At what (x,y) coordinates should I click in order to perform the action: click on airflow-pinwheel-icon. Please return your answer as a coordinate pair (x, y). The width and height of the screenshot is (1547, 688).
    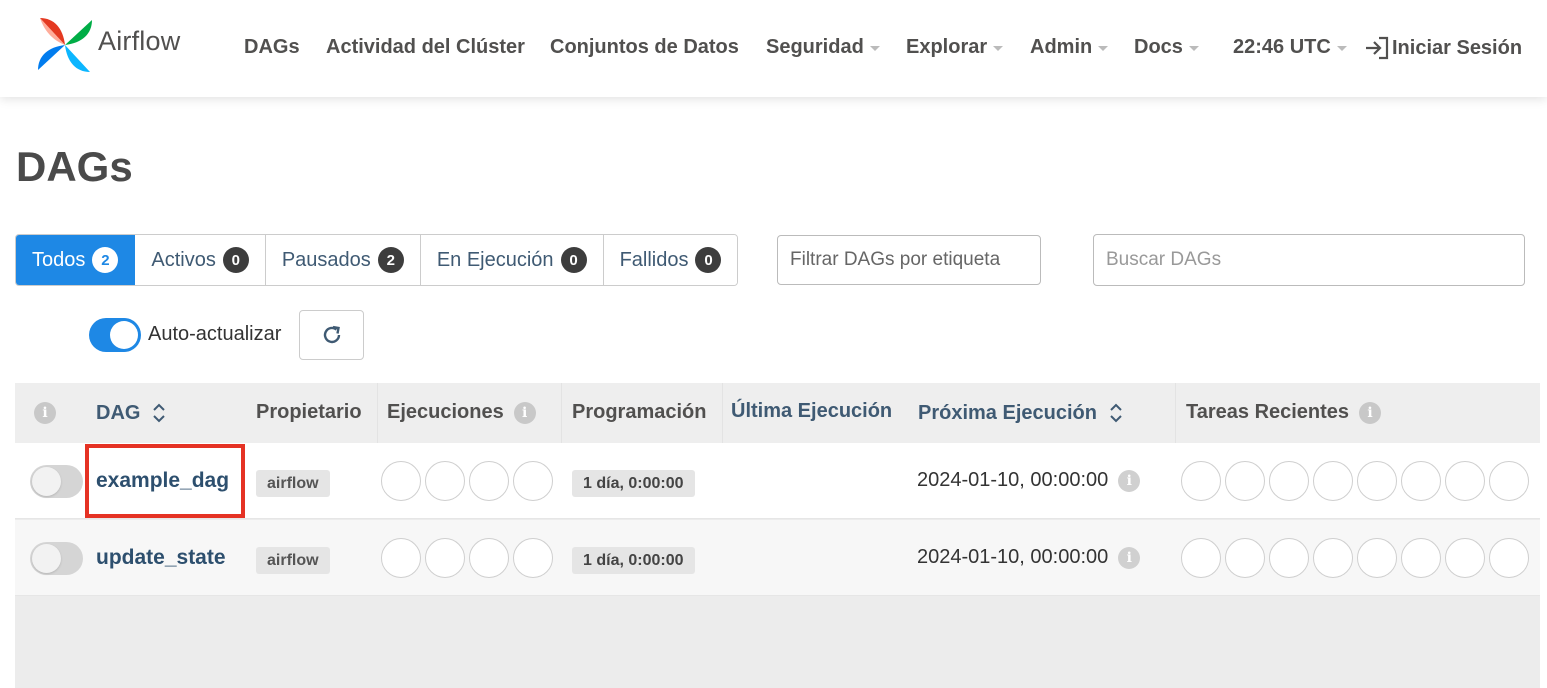
    Looking at the image, I should click on (65, 45).